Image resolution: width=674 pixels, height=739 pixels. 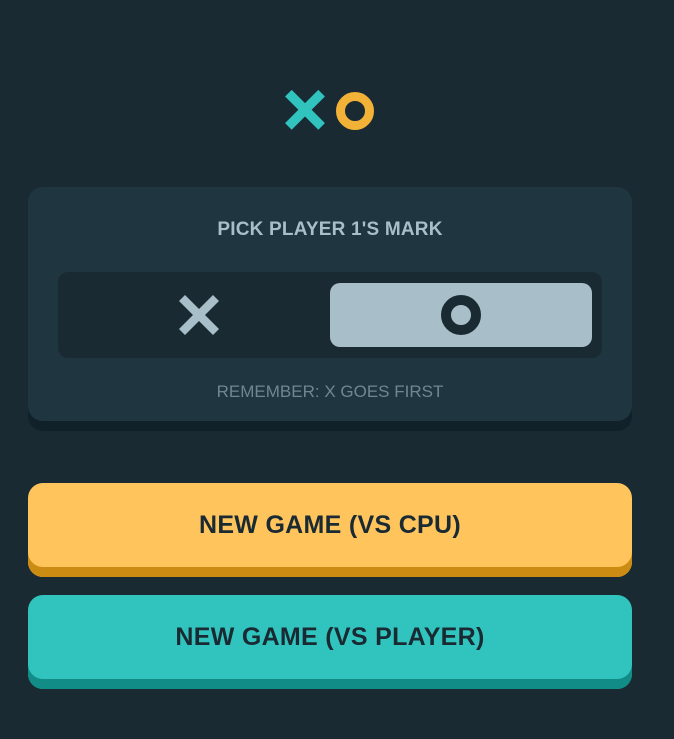 I want to click on mark-picker-title: PICK PLAYER 1'S MARK, so click(x=330, y=229).